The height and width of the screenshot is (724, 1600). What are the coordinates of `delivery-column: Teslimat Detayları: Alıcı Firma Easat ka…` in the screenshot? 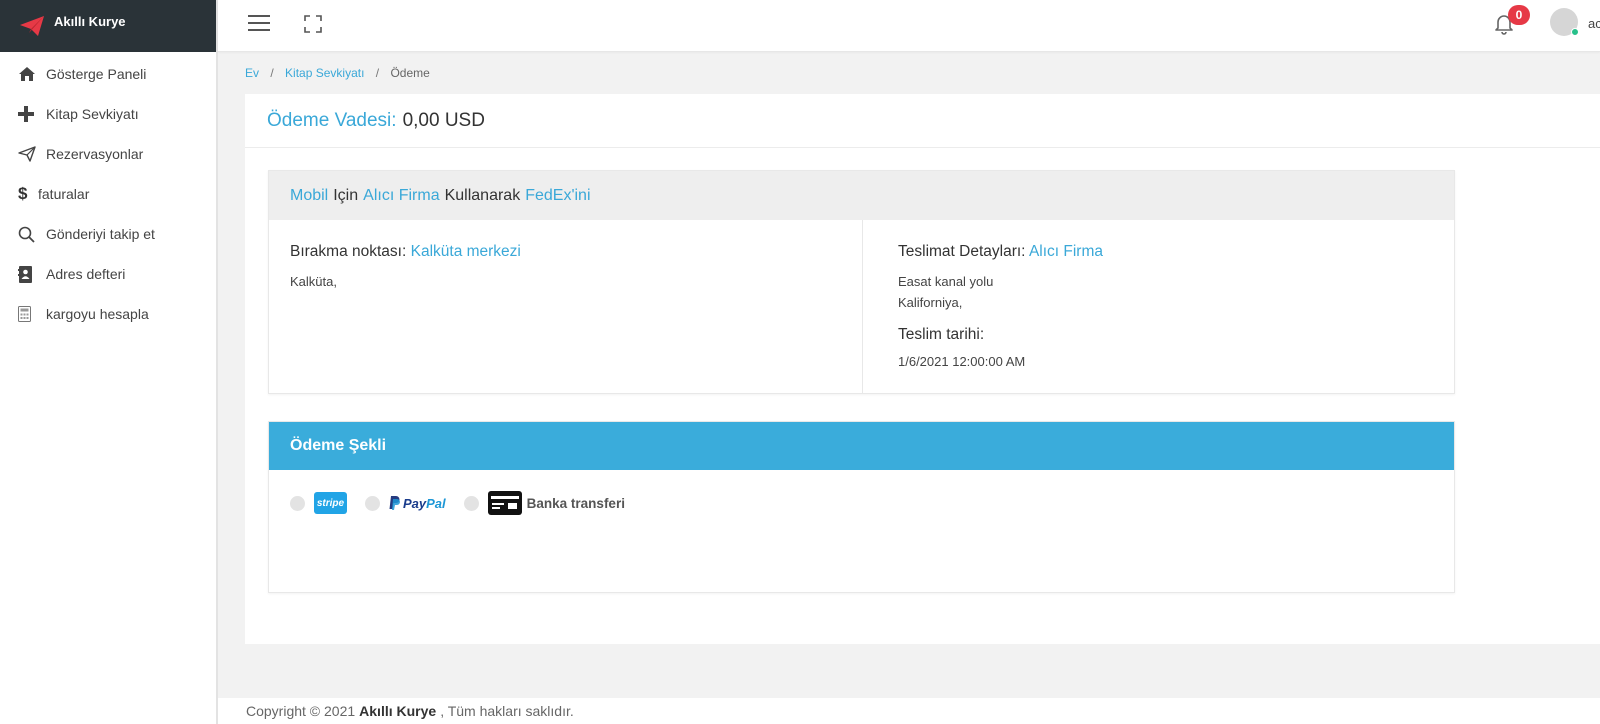 It's located at (1159, 306).